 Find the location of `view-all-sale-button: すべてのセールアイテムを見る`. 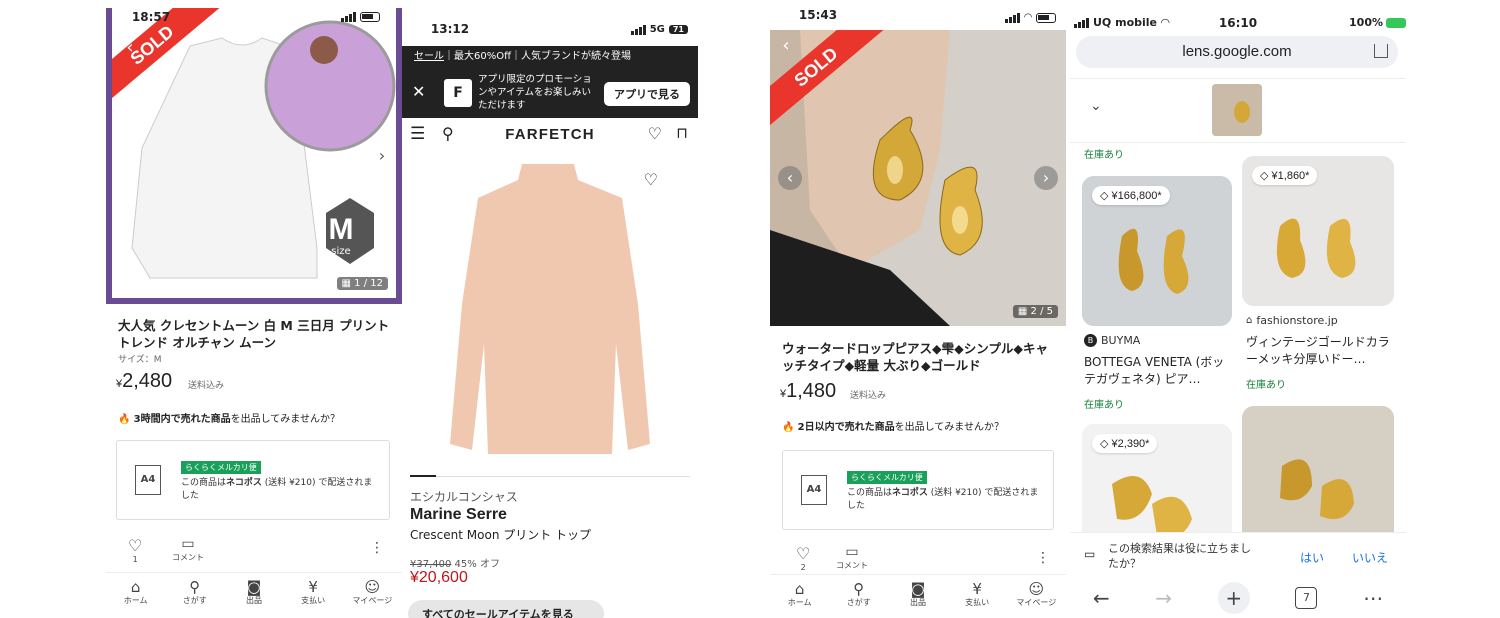

view-all-sale-button: すべてのセールアイテムを見る is located at coordinates (506, 609).